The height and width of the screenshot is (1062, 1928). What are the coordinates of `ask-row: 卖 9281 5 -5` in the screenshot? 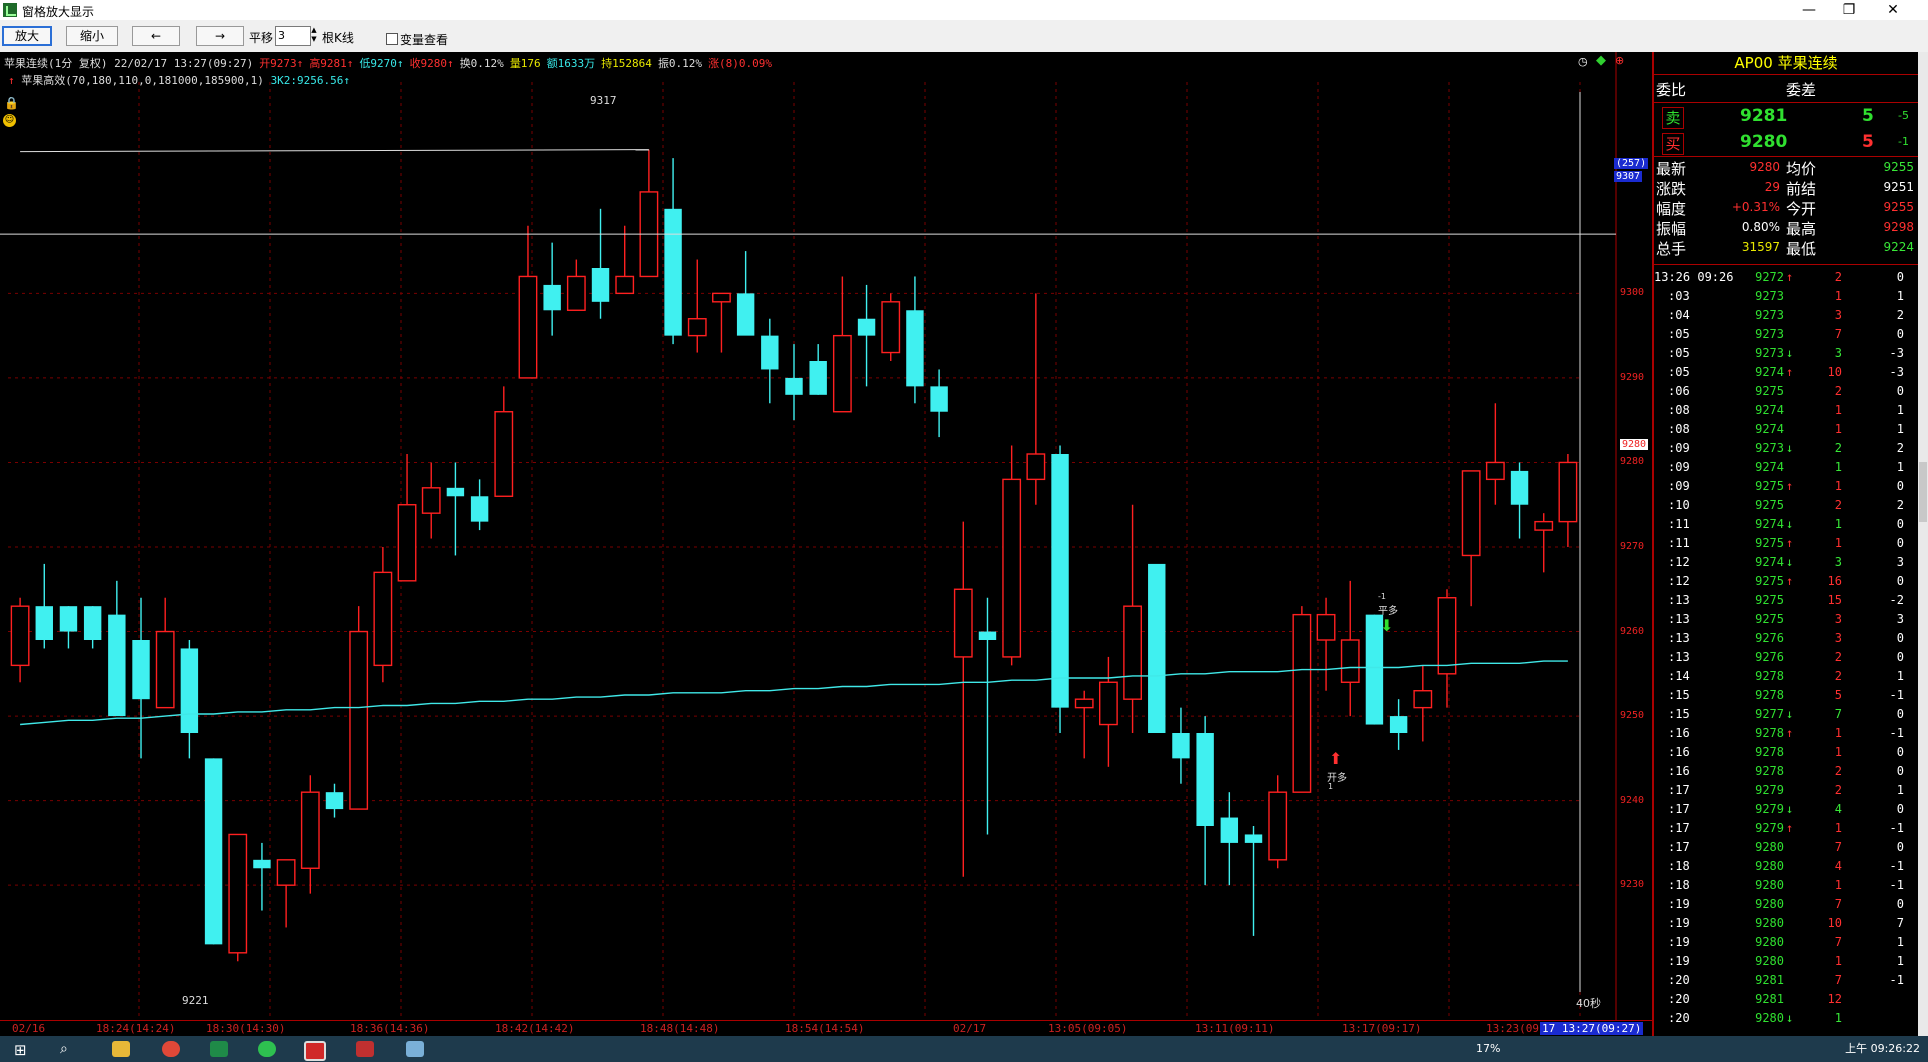 It's located at (1786, 117).